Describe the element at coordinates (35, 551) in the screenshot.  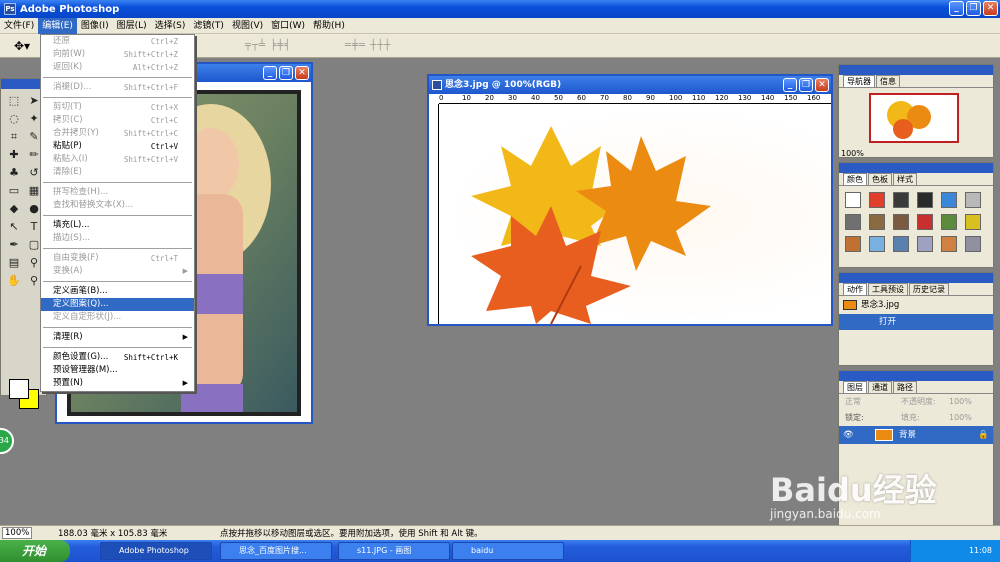
I see `start-button: 开始` at that location.